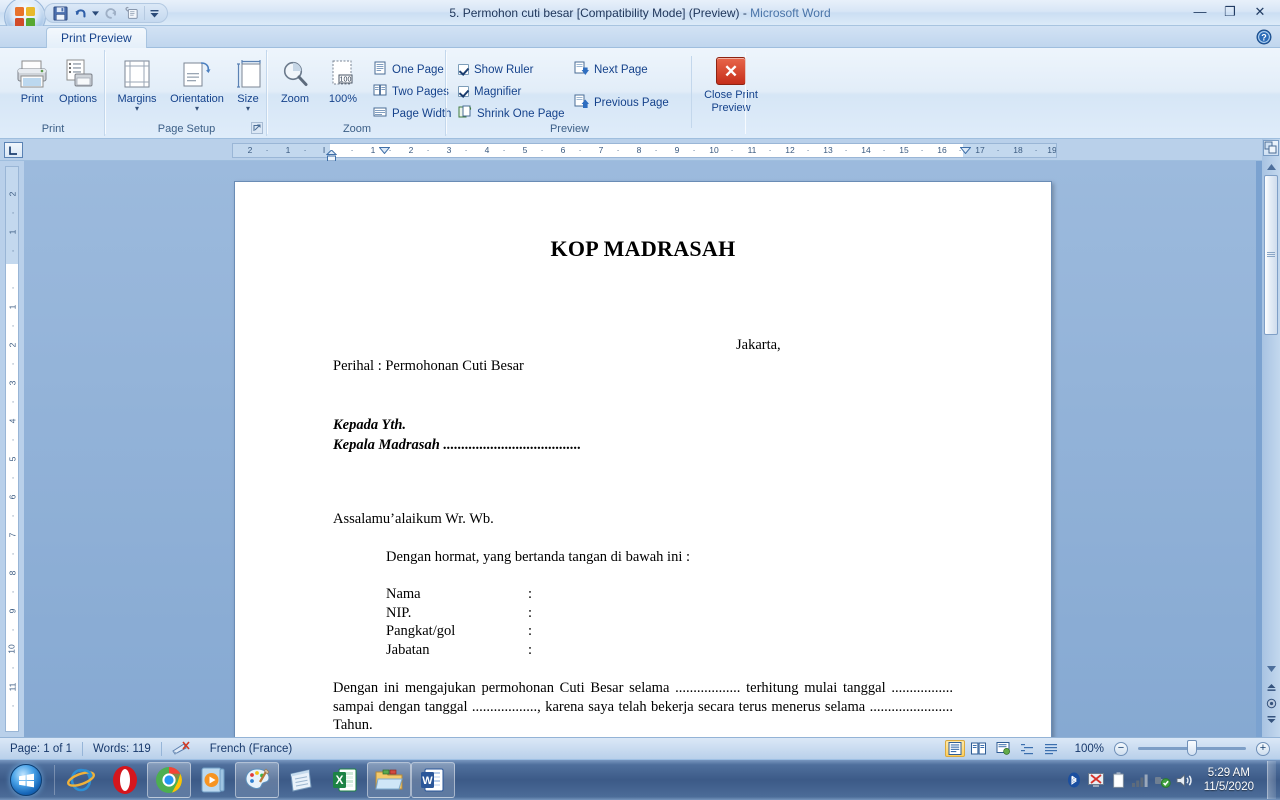  I want to click on options-button: Options, so click(78, 87).